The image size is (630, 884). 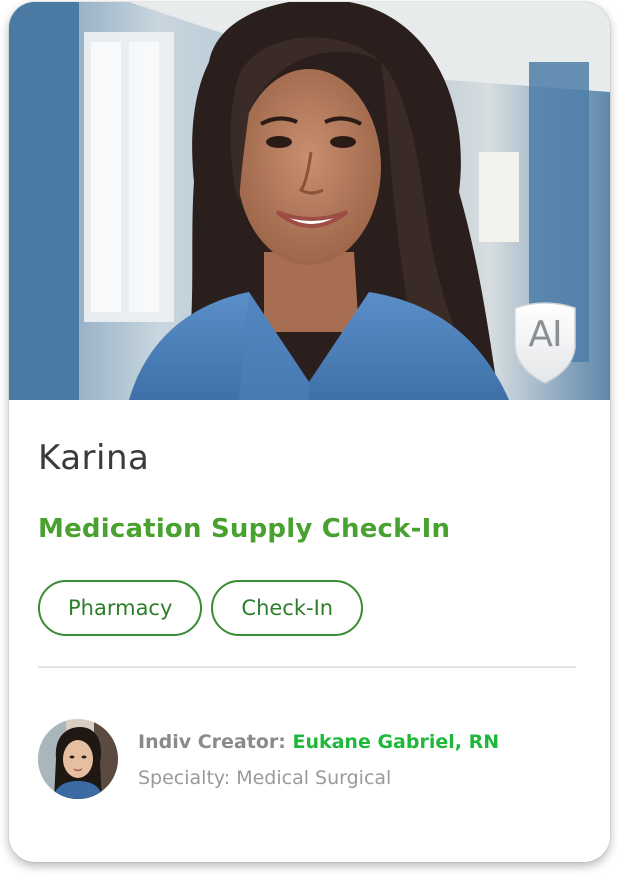 I want to click on creator-line: Indiv Creator: Eukane Gabriel, RN, so click(x=318, y=742).